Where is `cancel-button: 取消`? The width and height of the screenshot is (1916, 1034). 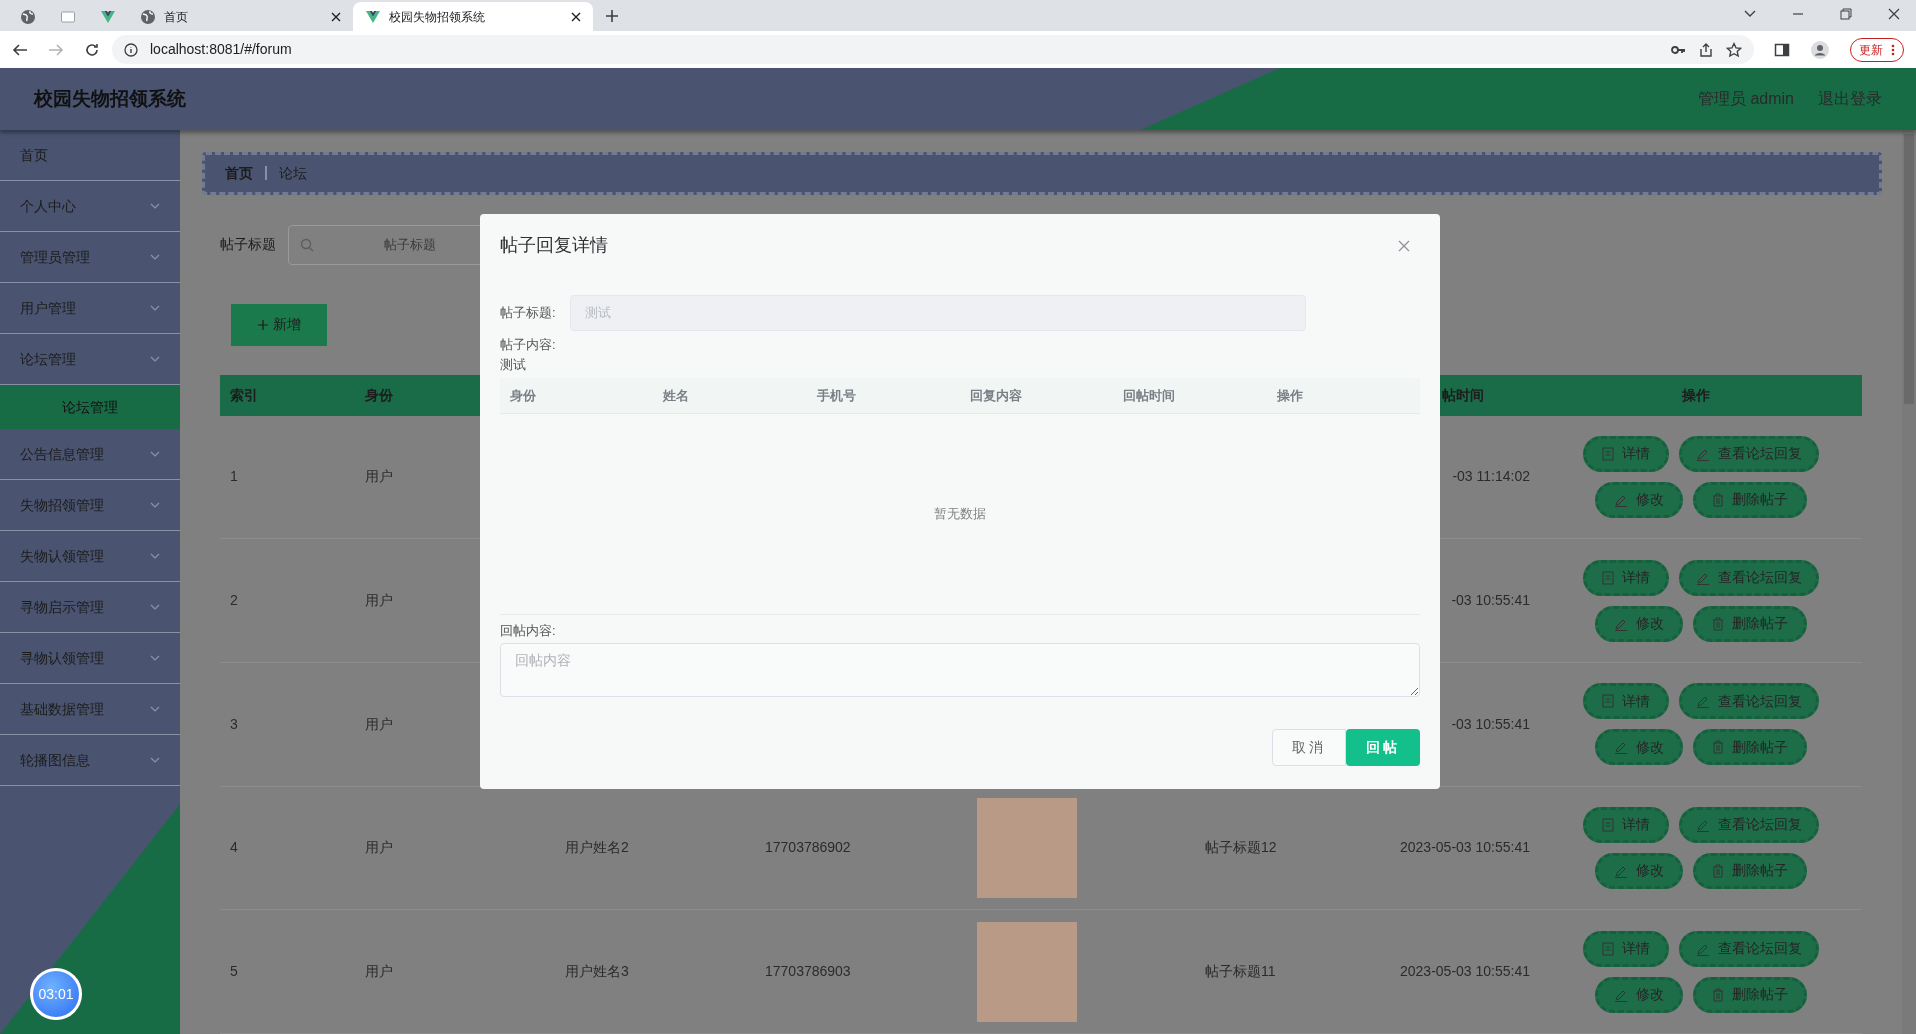
cancel-button: 取消 is located at coordinates (1309, 747).